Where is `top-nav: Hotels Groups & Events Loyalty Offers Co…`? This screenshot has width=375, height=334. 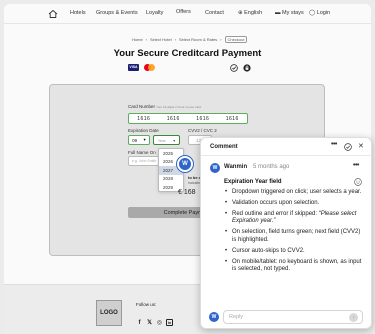
top-nav: Hotels Groups & Events Loyalty Offers Co… is located at coordinates (187, 14).